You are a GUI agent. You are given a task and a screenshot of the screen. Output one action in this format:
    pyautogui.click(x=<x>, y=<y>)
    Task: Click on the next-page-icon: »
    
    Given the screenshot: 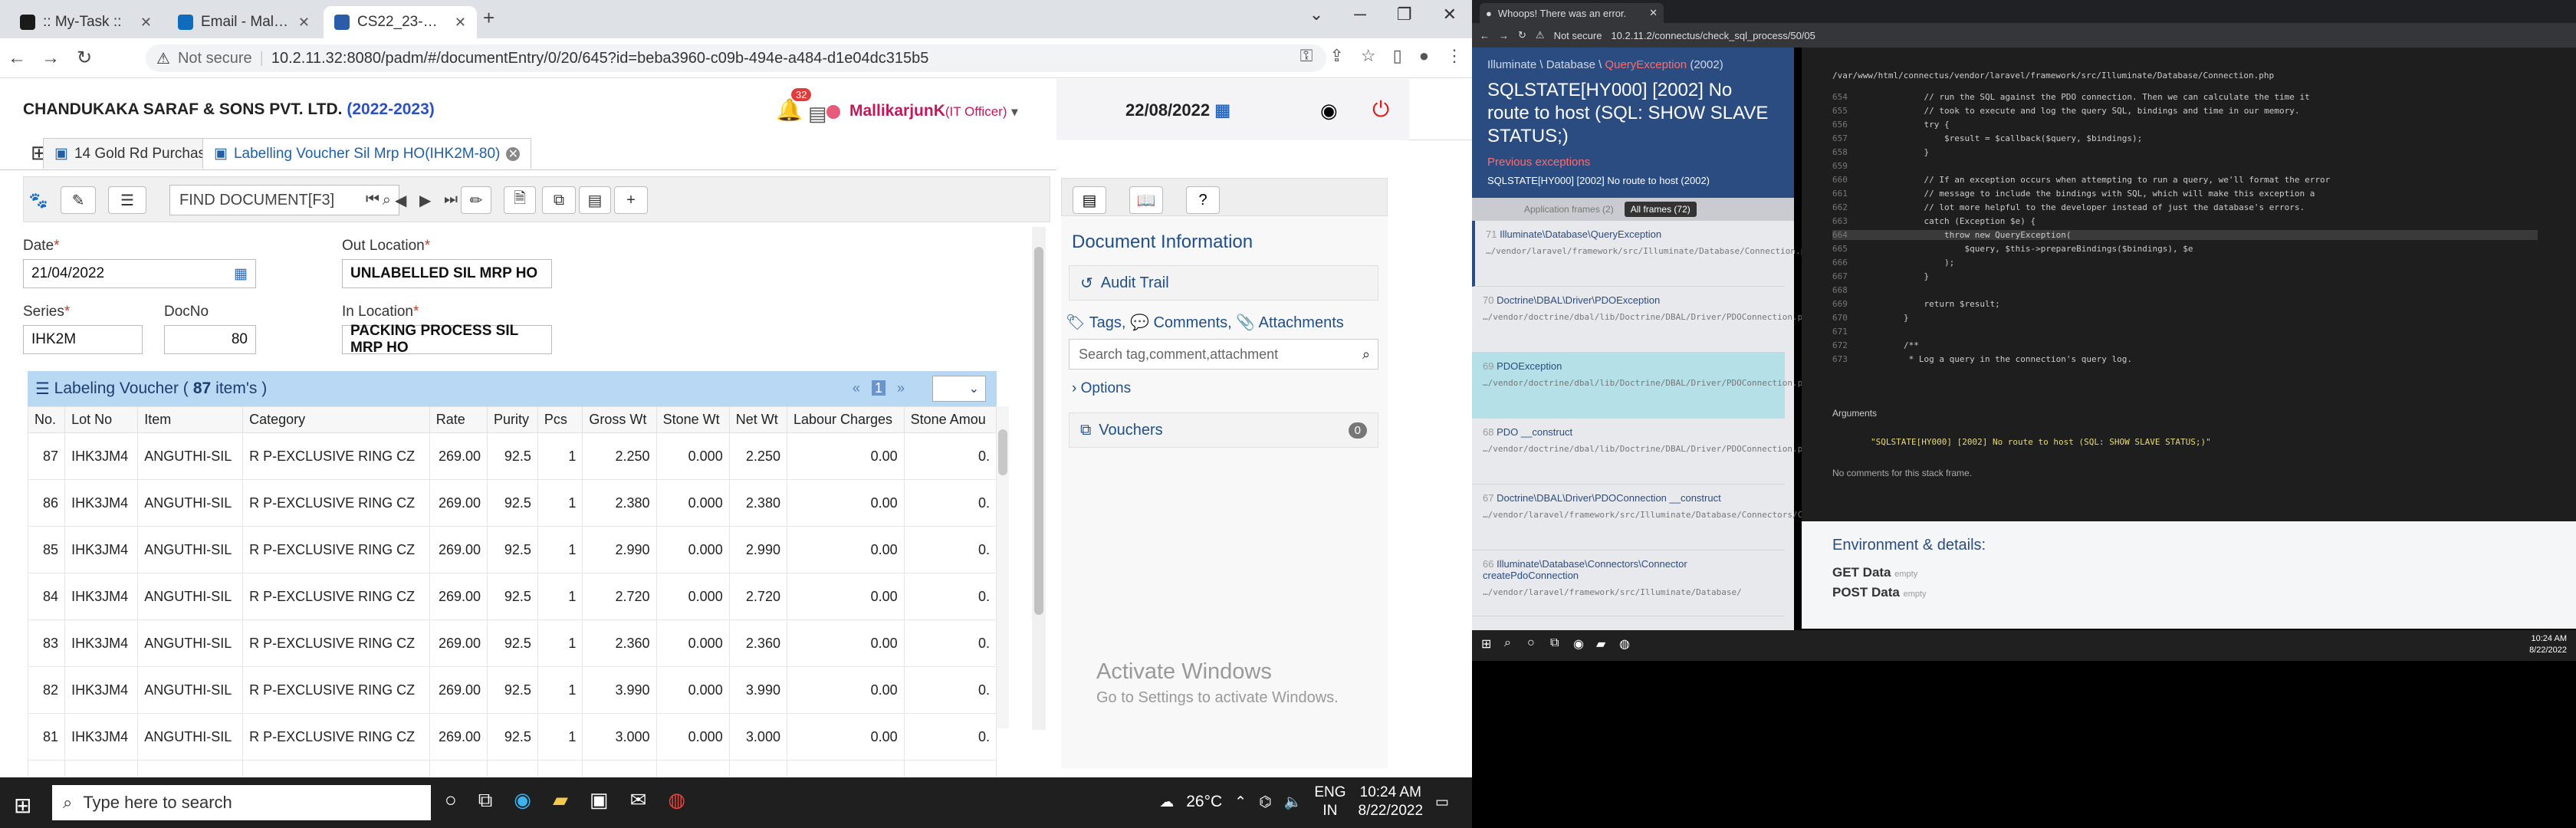 What is the action you would take?
    pyautogui.click(x=901, y=388)
    